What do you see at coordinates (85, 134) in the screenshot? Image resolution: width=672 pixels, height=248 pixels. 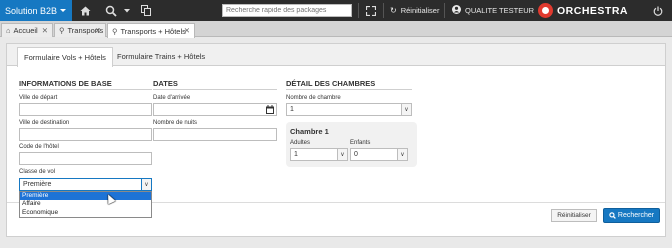 I see `destination-input` at bounding box center [85, 134].